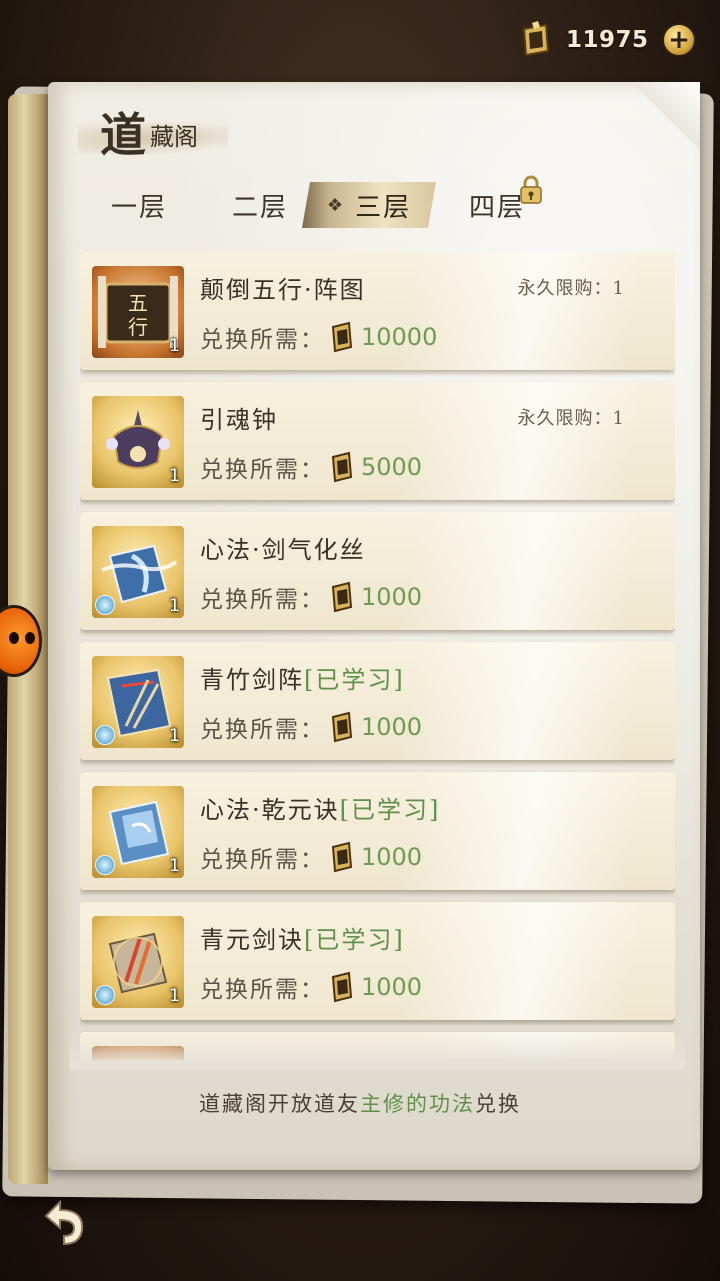 Image resolution: width=720 pixels, height=1281 pixels. Describe the element at coordinates (336, 205) in the screenshot. I see `active-marker-icon: ❖` at that location.